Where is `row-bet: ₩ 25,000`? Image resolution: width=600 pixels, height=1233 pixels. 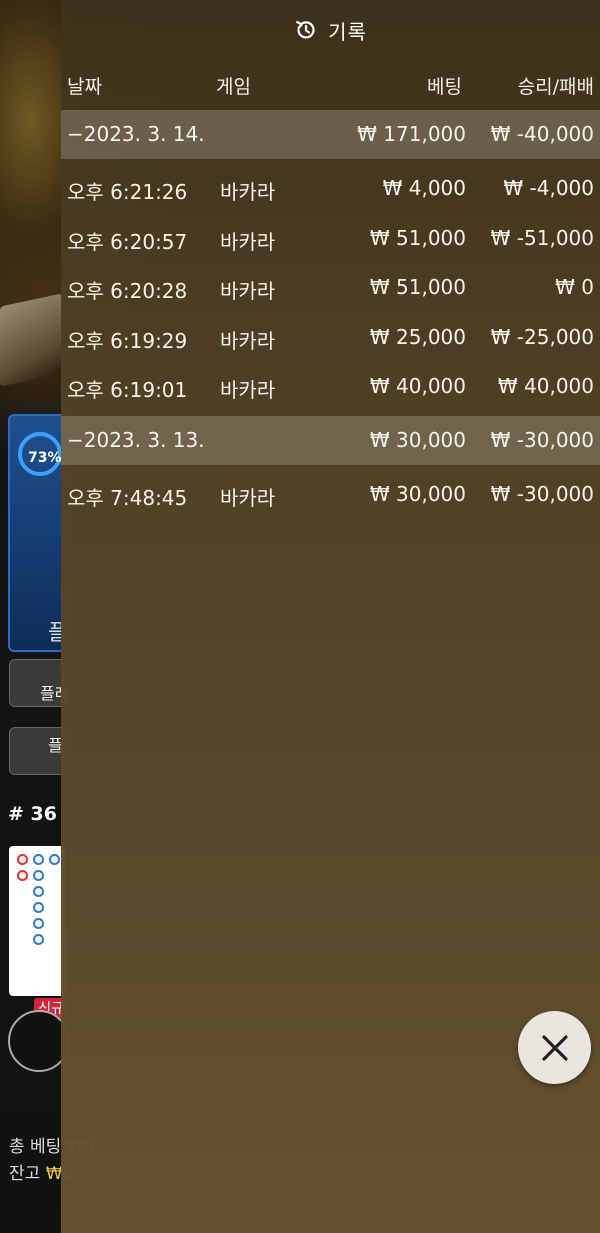 row-bet: ₩ 25,000 is located at coordinates (417, 337).